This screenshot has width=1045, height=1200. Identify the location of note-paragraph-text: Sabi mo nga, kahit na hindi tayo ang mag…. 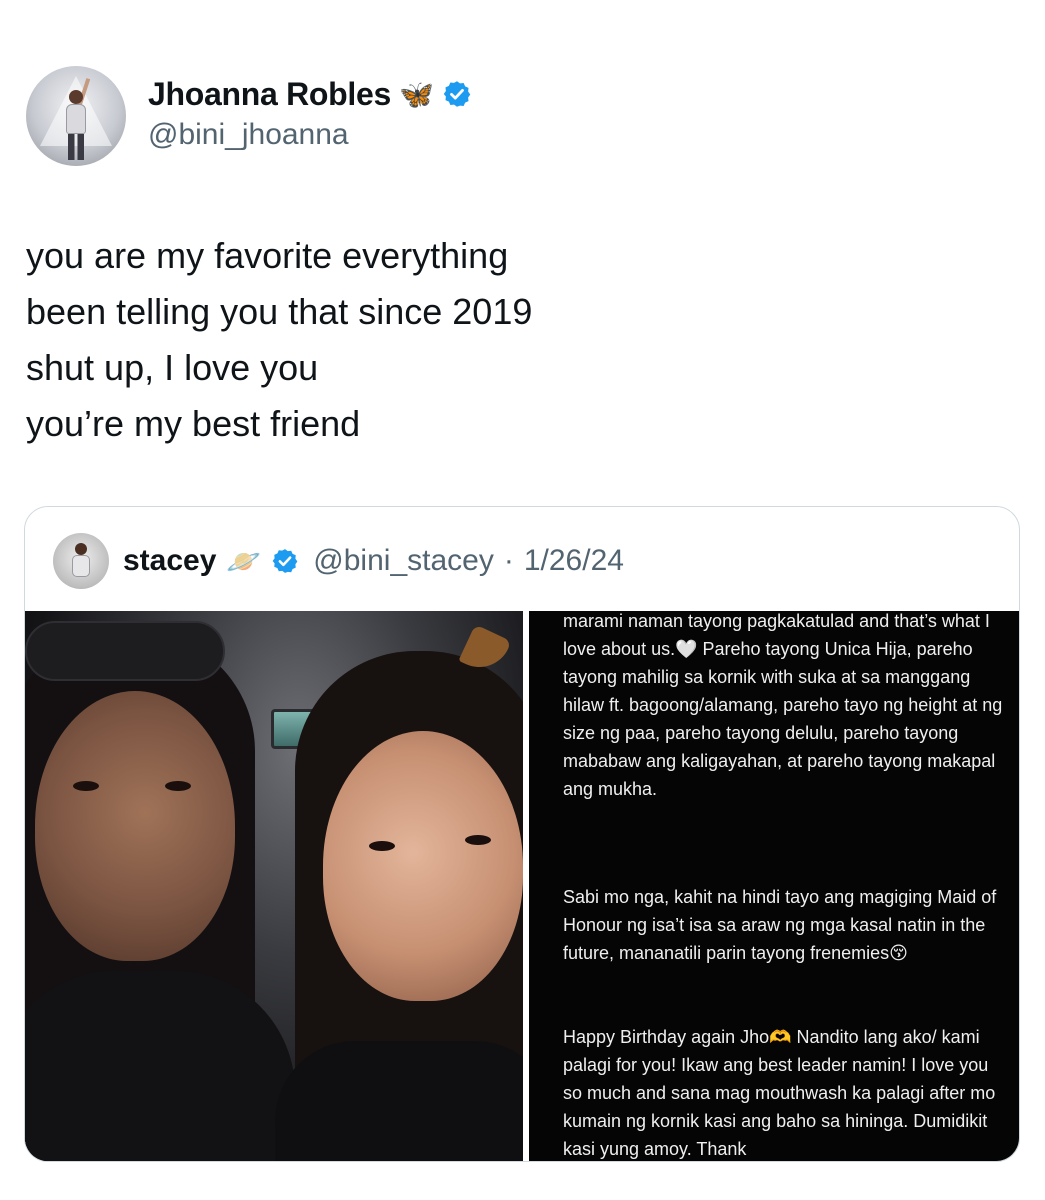
(782, 925).